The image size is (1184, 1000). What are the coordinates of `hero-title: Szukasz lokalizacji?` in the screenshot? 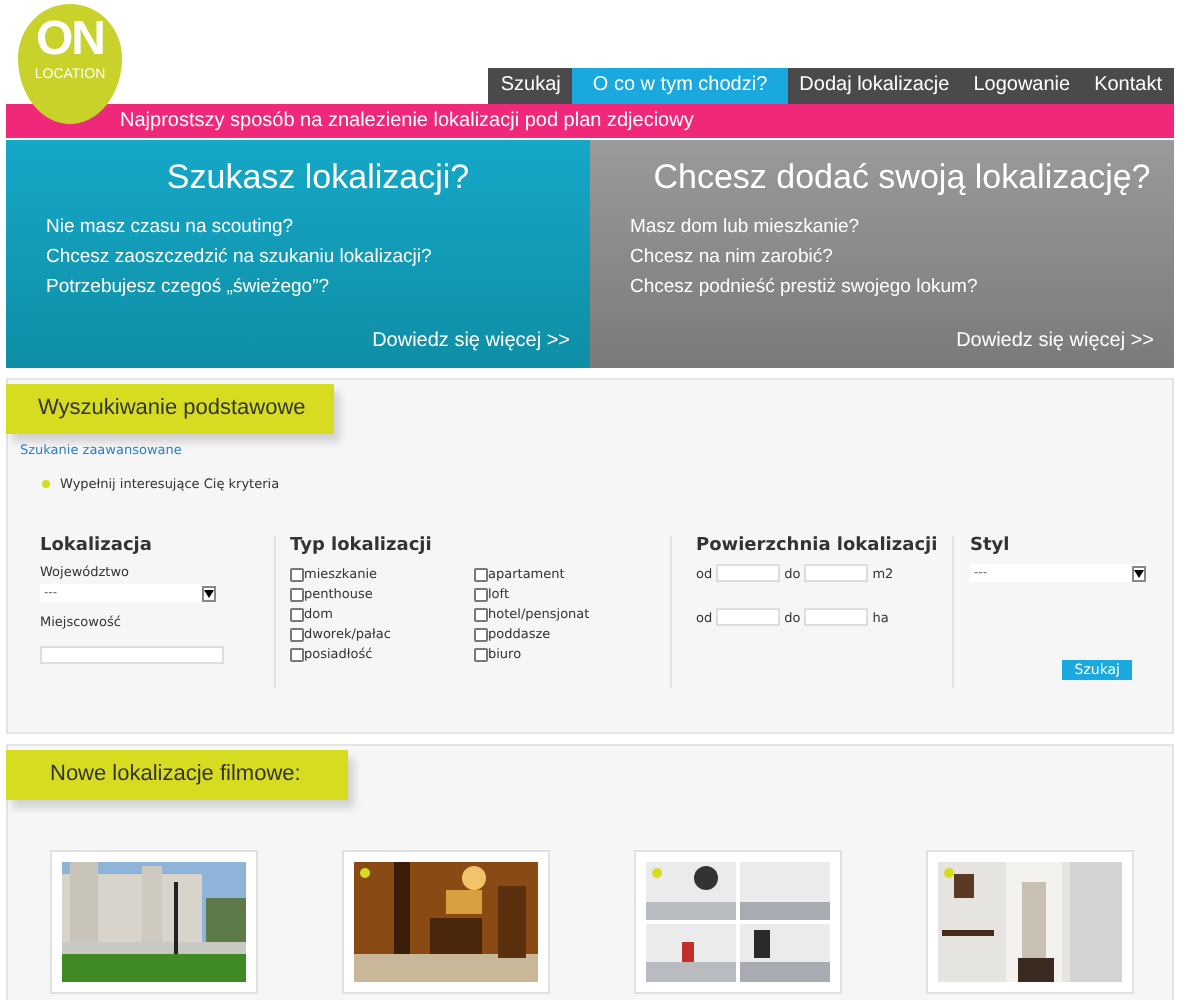 It's located at (318, 178).